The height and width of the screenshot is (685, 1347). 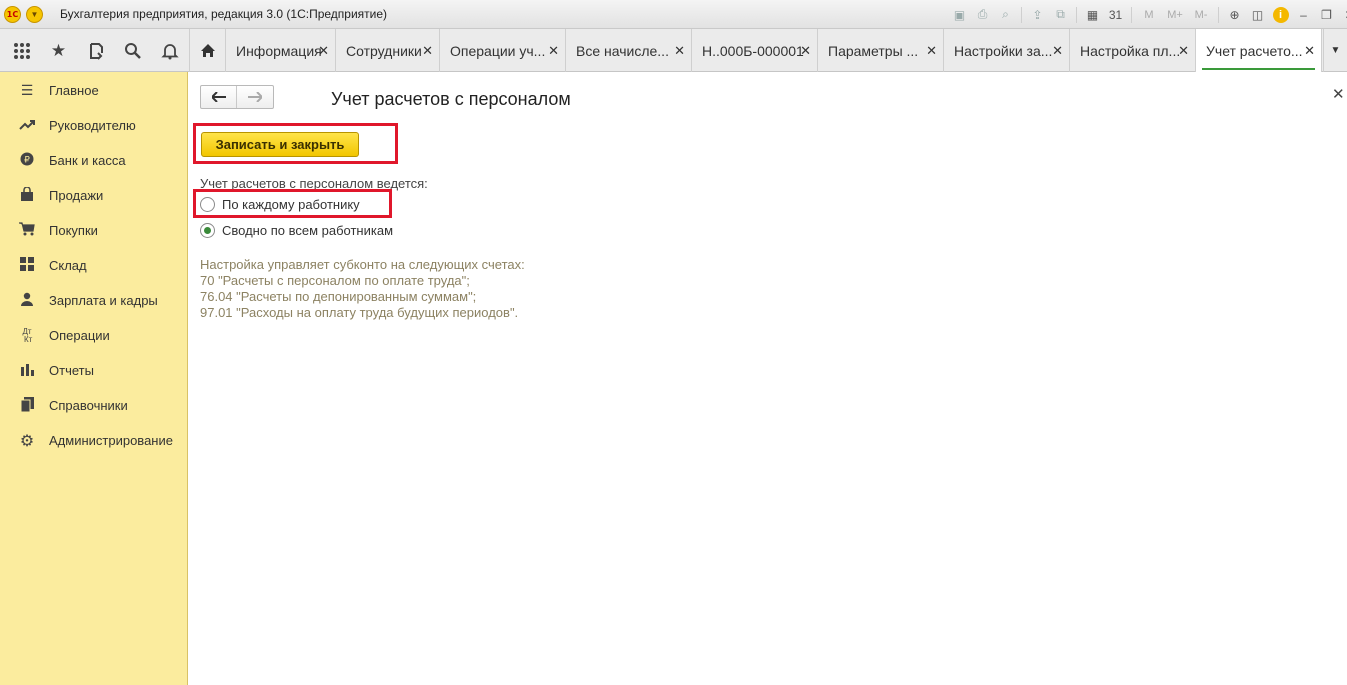 I want to click on star-icon: ★, so click(x=58, y=50).